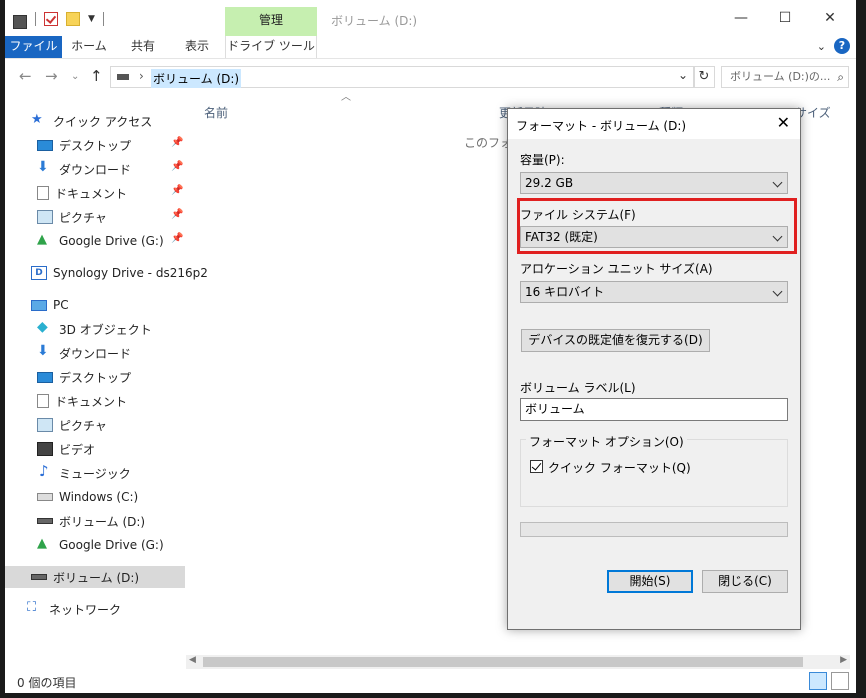 The image size is (866, 698). I want to click on tab-view: 表示, so click(197, 47).